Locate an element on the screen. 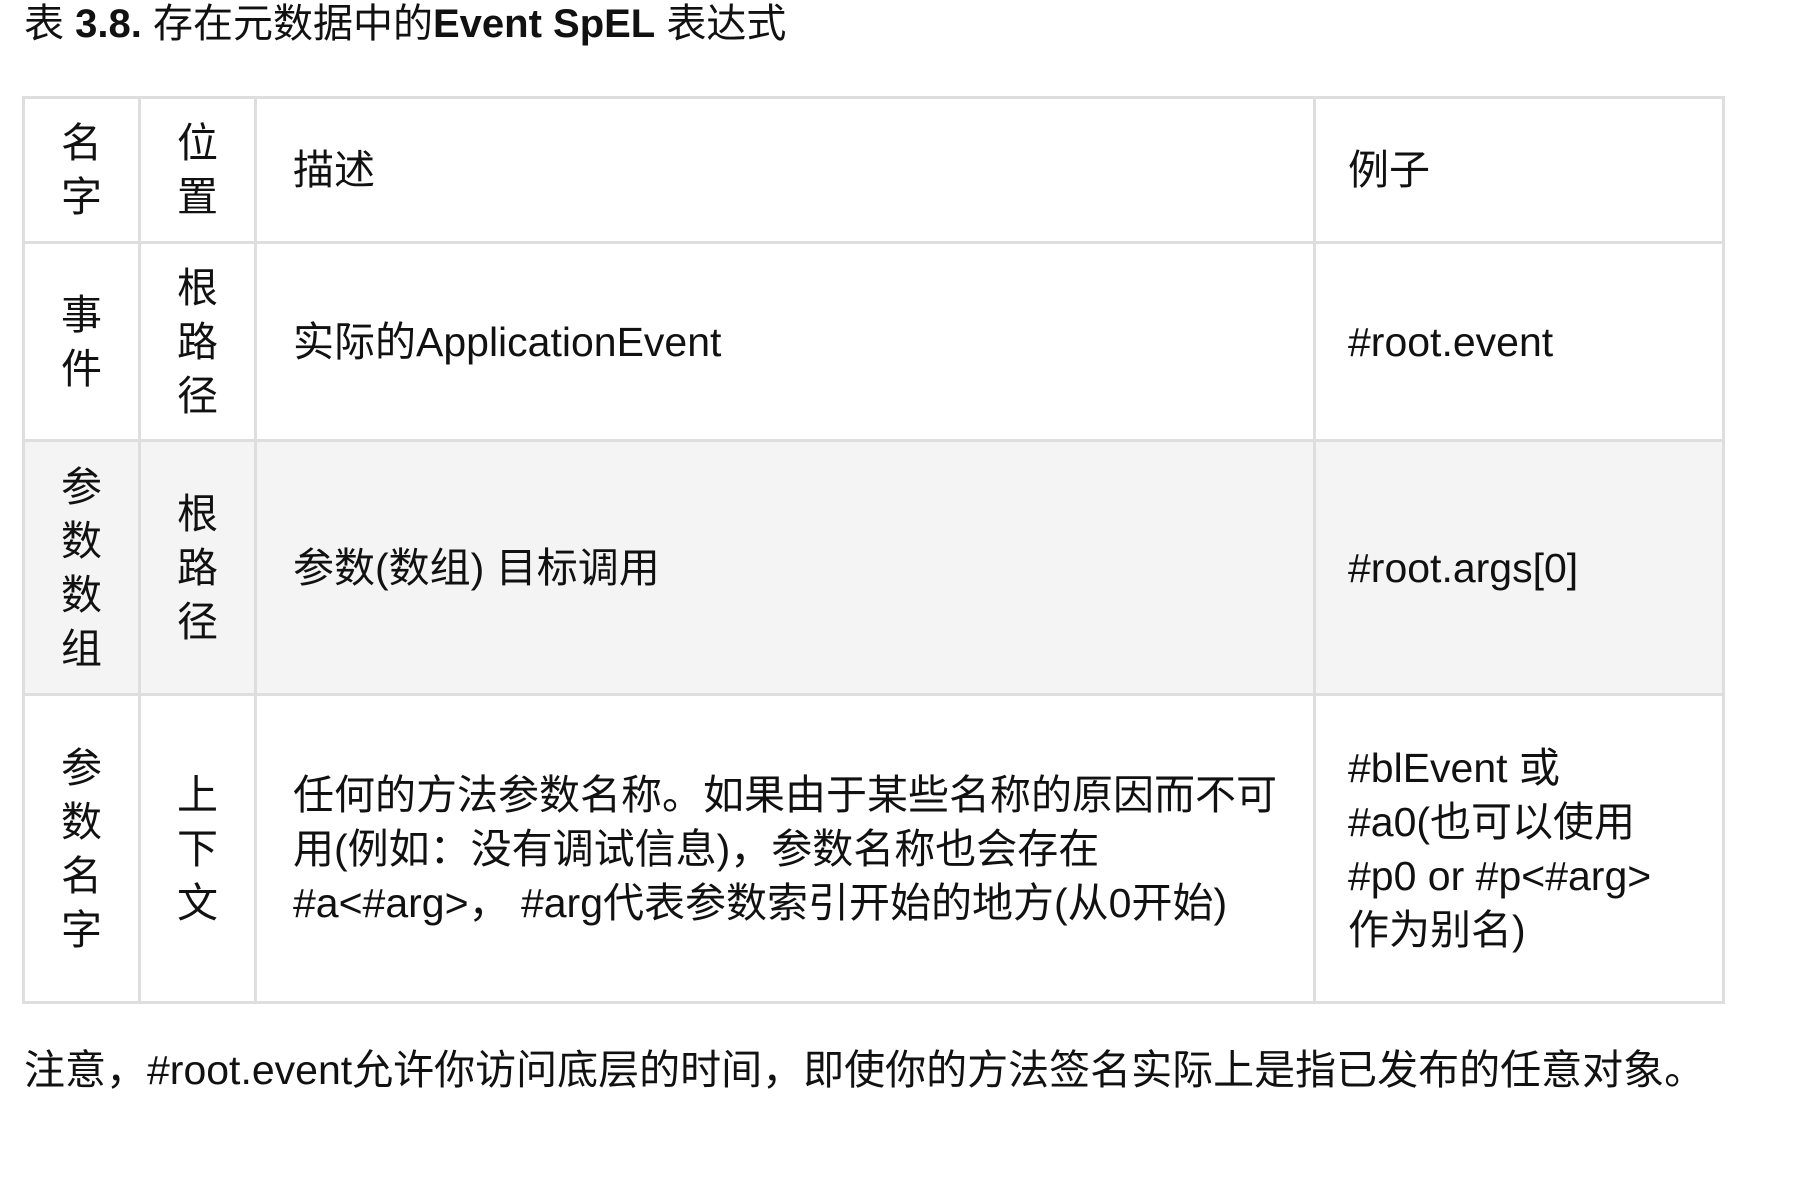  position-cell: 上下文 is located at coordinates (197, 848).